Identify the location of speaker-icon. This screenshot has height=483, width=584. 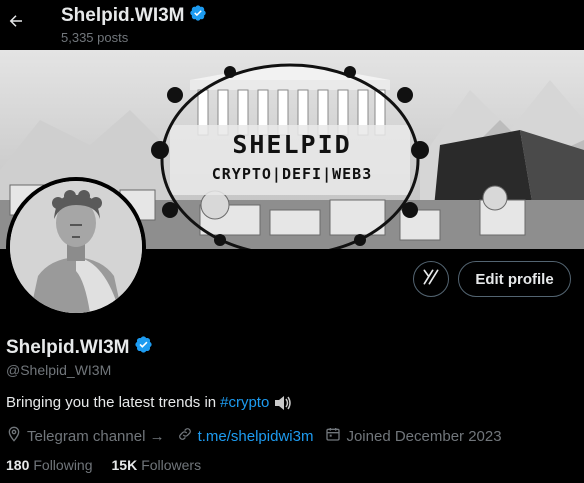
(283, 403).